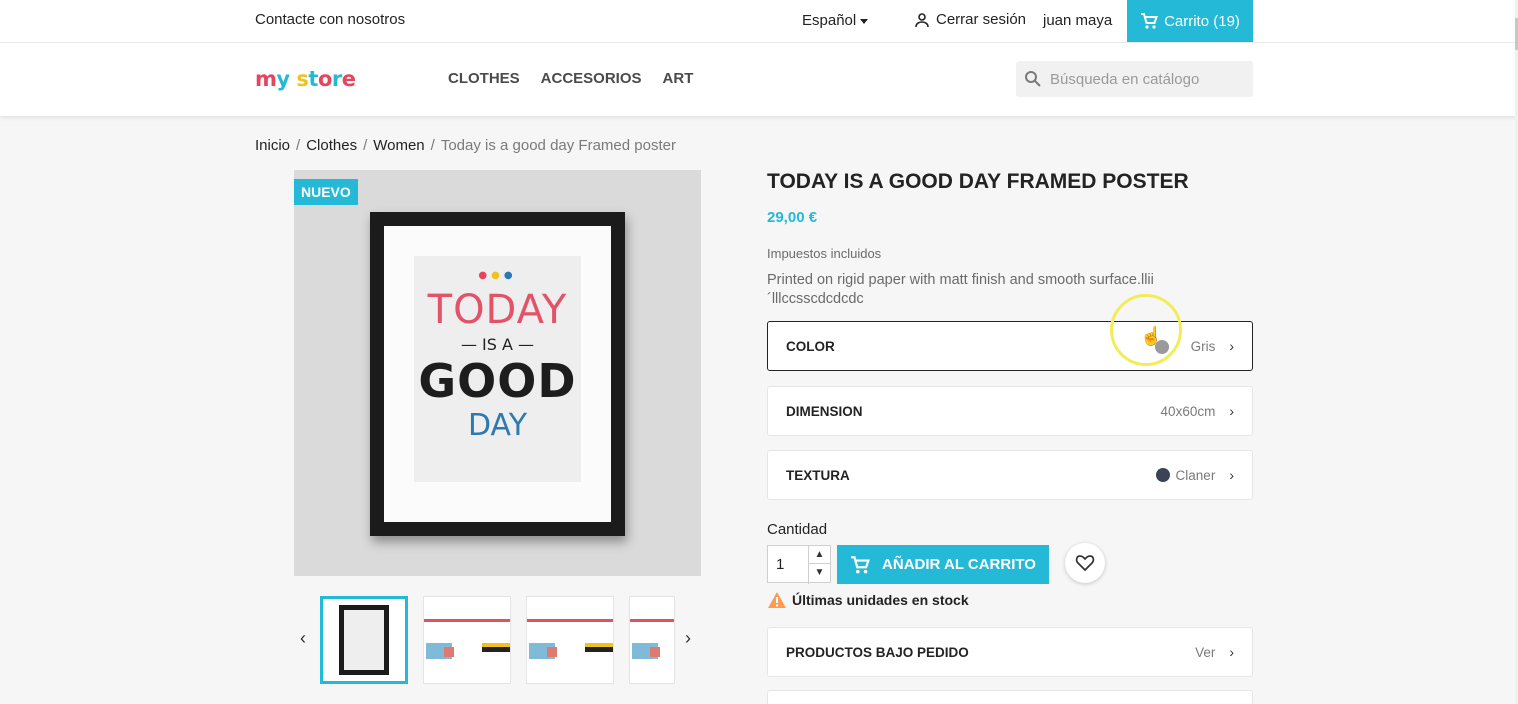 The image size is (1518, 704). What do you see at coordinates (1033, 79) in the screenshot?
I see `search-icon` at bounding box center [1033, 79].